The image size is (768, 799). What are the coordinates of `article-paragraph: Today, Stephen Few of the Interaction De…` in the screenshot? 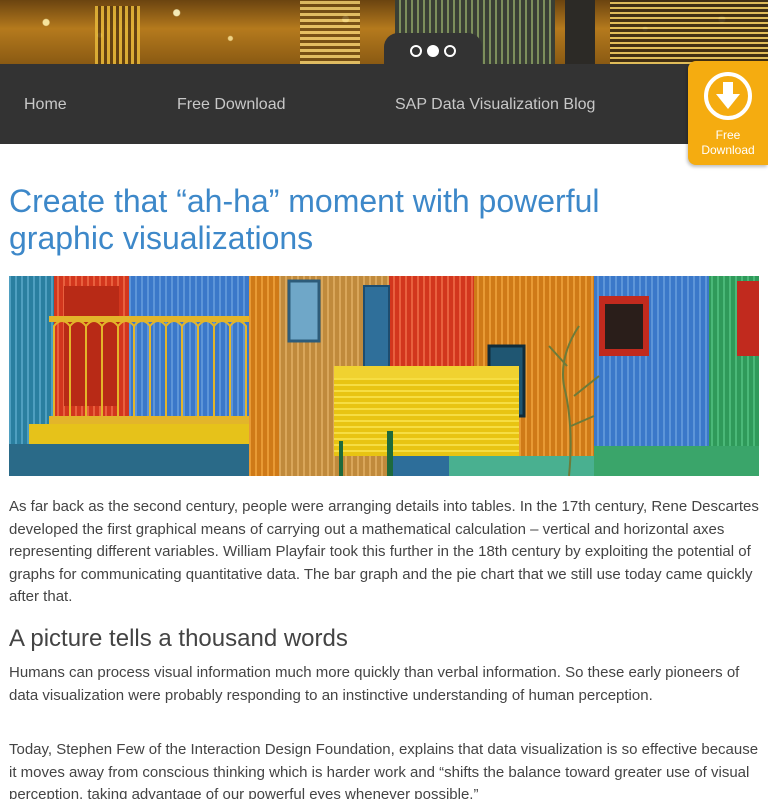 It's located at (384, 770).